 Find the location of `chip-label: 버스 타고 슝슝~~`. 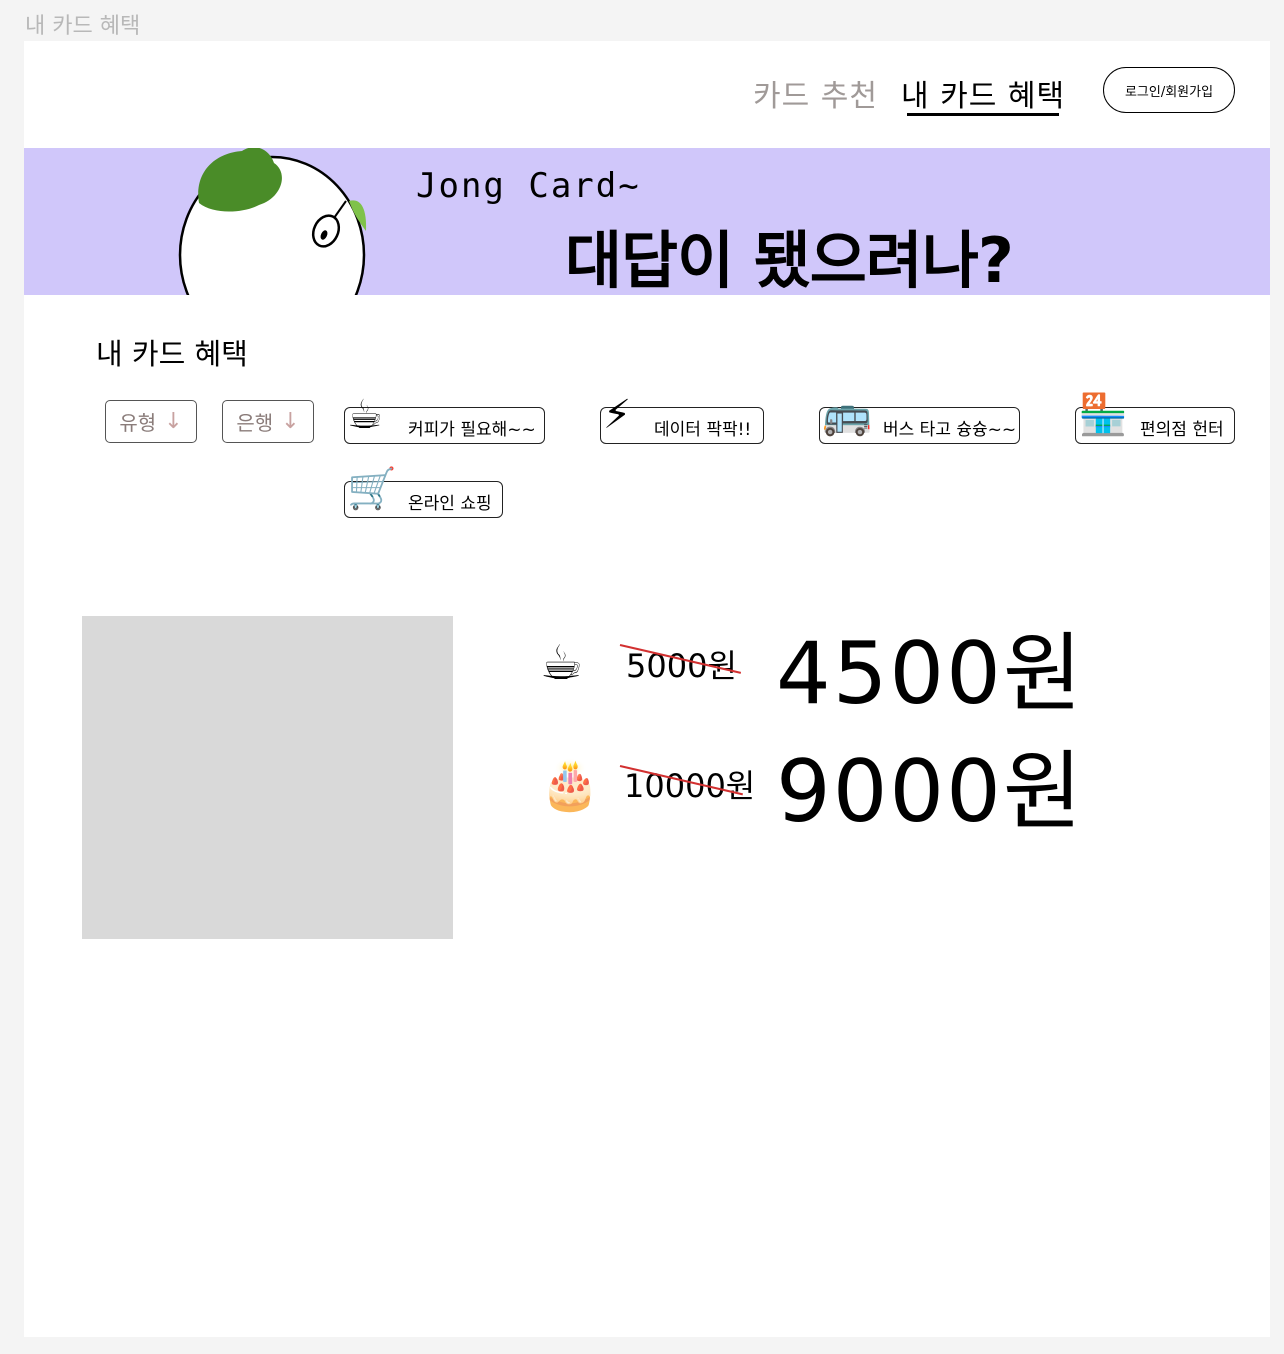

chip-label: 버스 타고 슝슝~~ is located at coordinates (950, 430).